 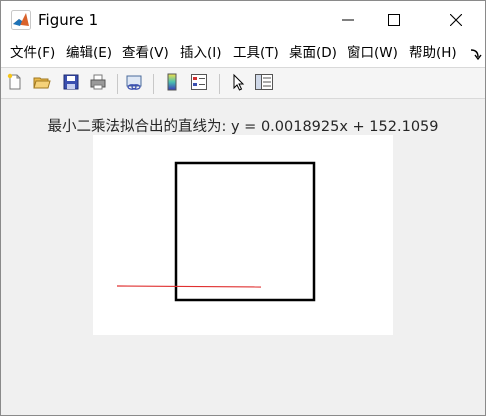 I want to click on maximize-button, so click(x=394, y=20).